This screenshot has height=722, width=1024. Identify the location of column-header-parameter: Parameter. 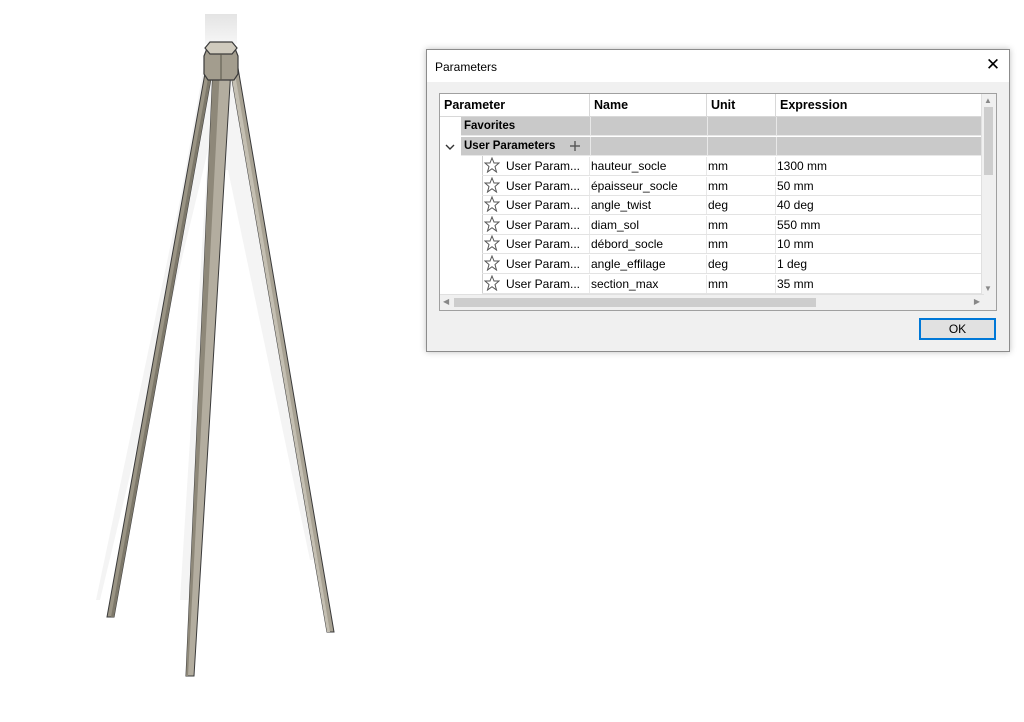
(515, 105).